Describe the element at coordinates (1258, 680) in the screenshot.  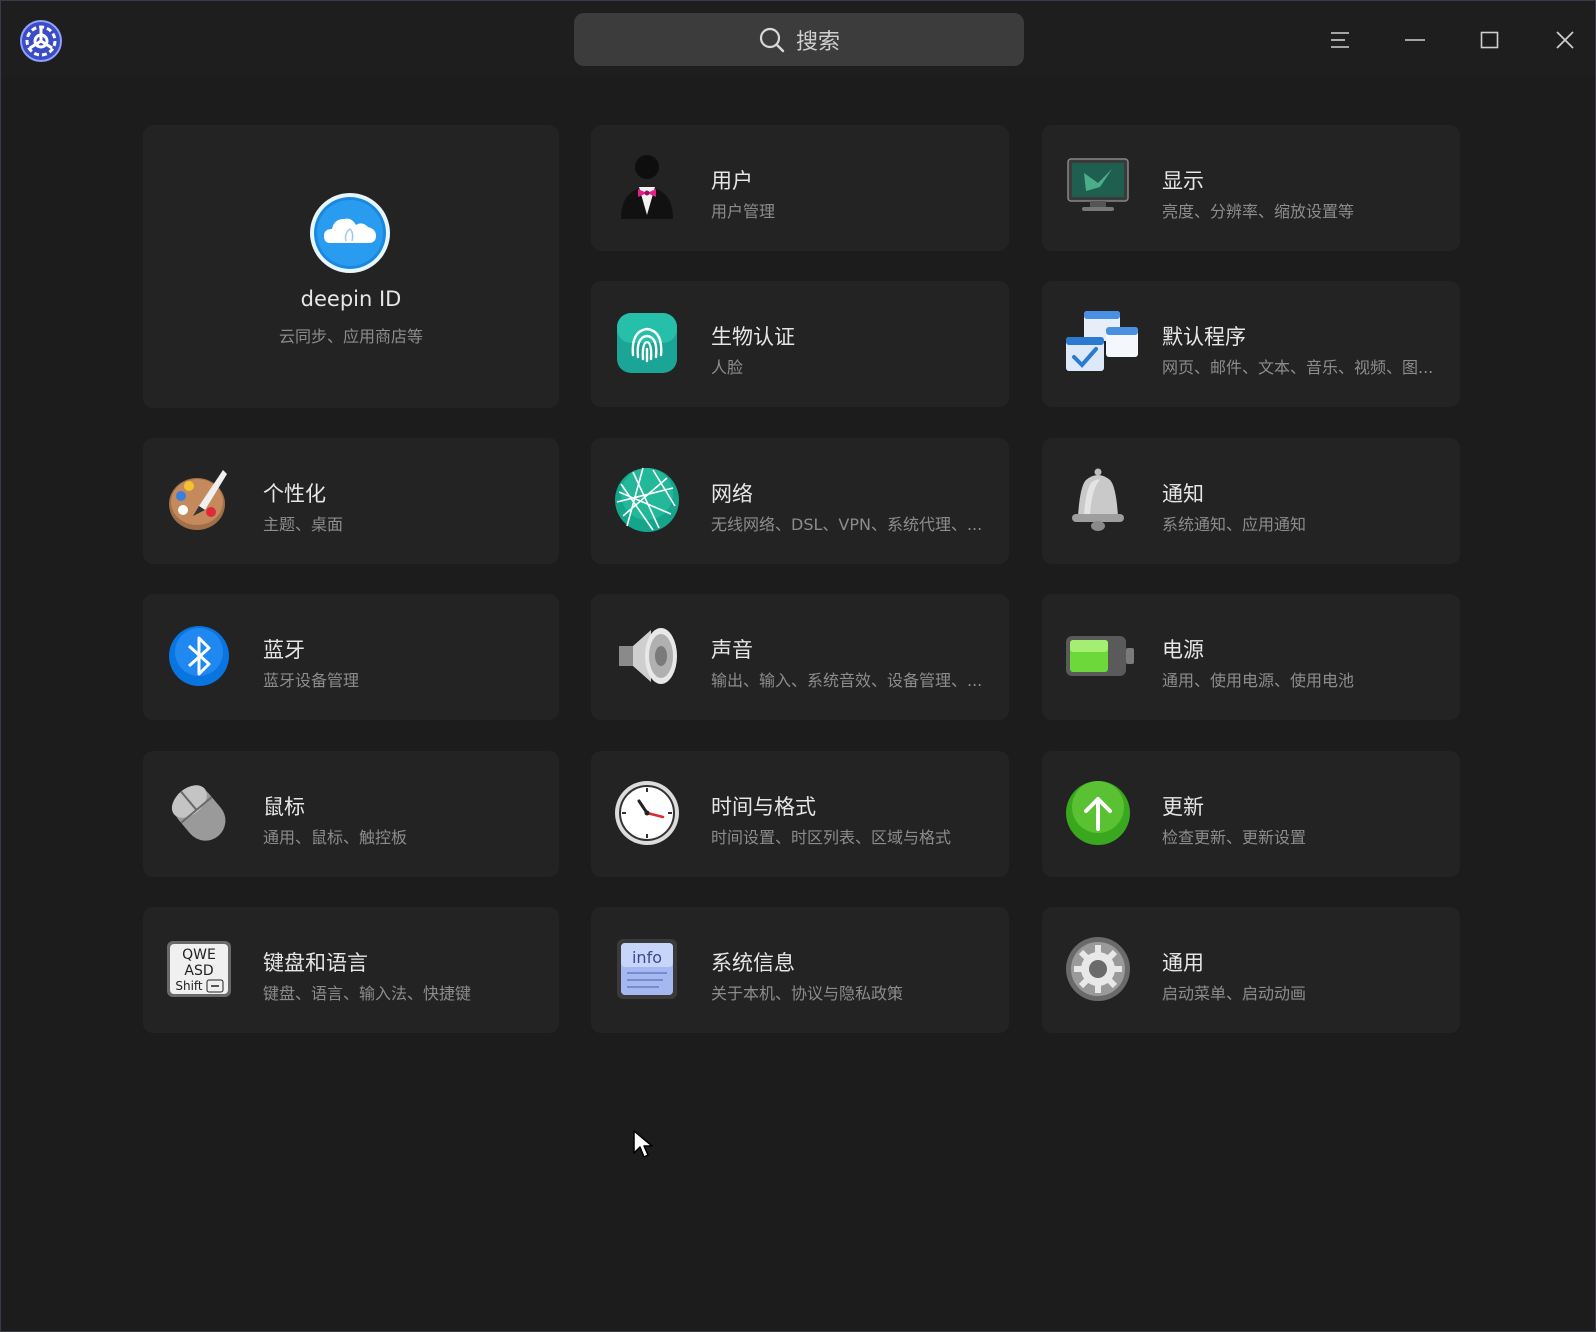
I see `module-subtitle: 通用、使用电源、使用电池` at that location.